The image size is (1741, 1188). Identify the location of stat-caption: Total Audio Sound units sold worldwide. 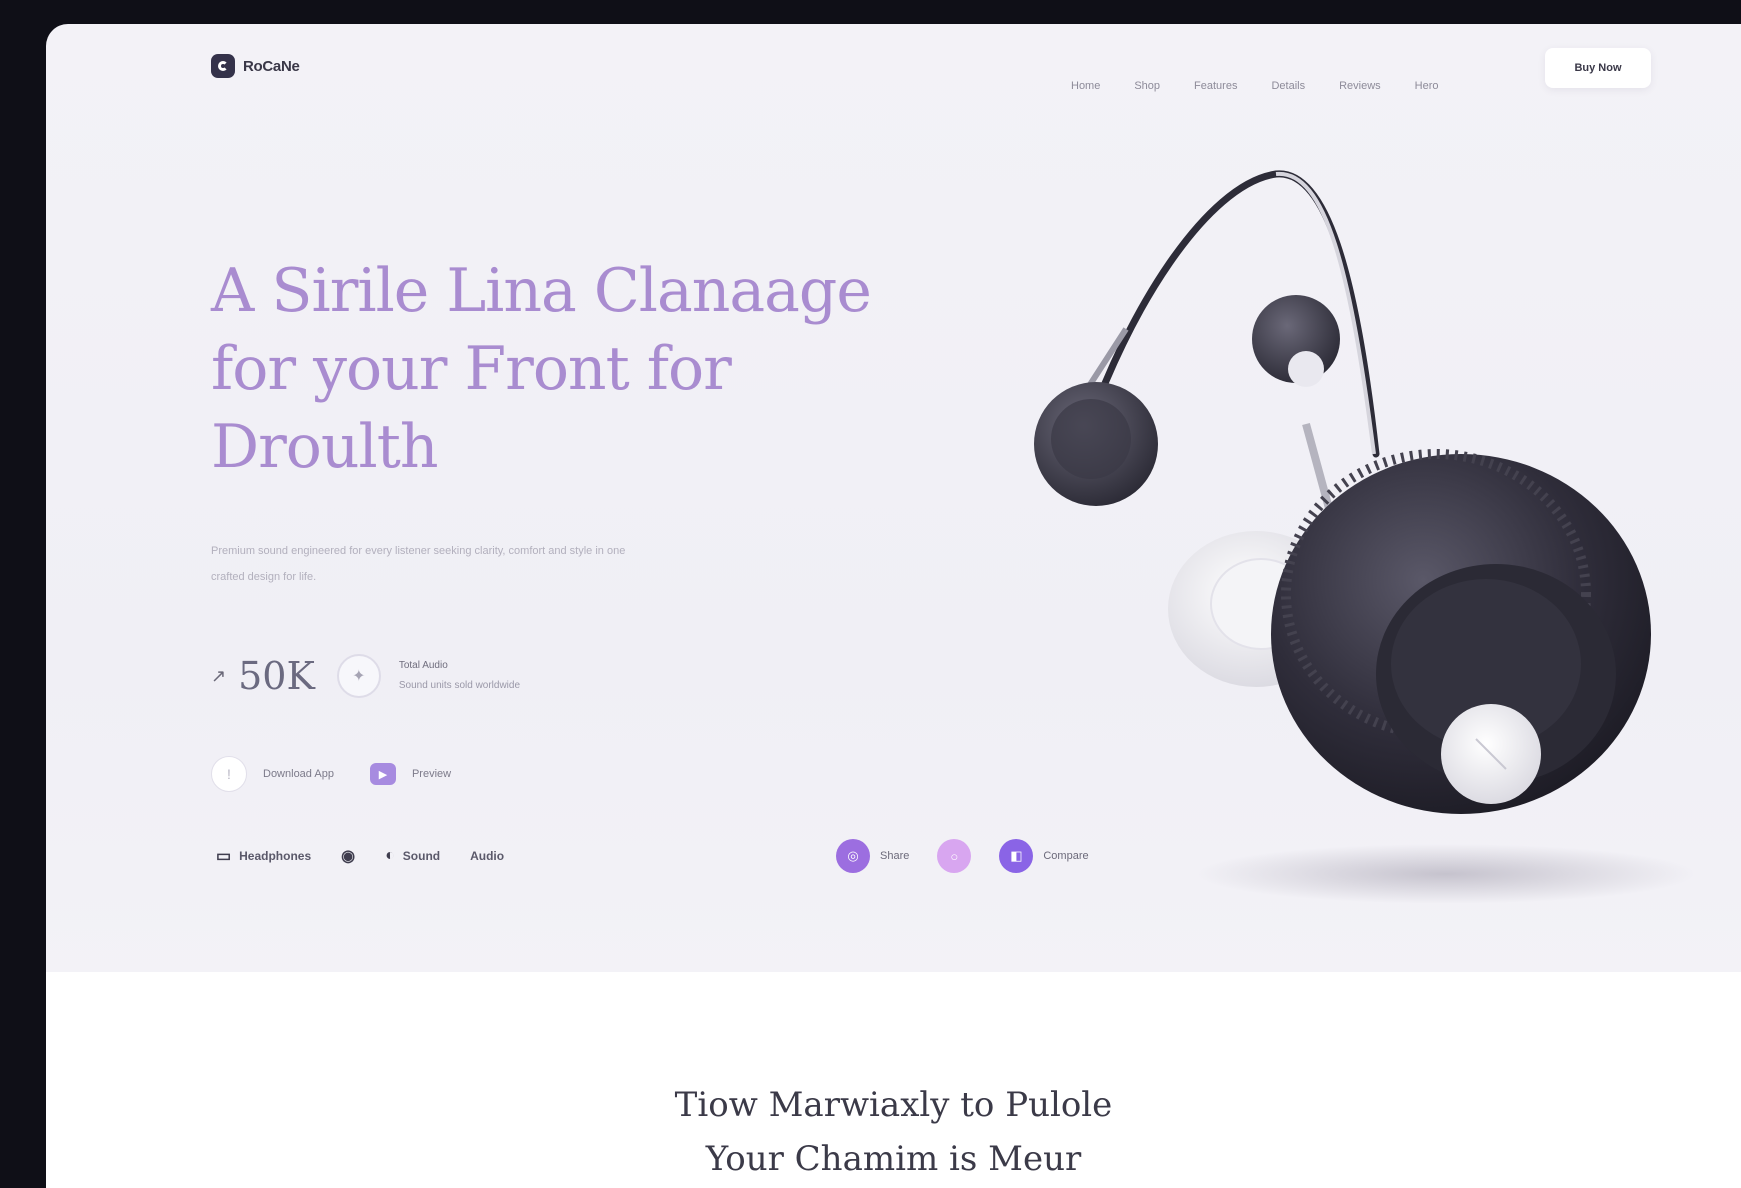
(459, 676).